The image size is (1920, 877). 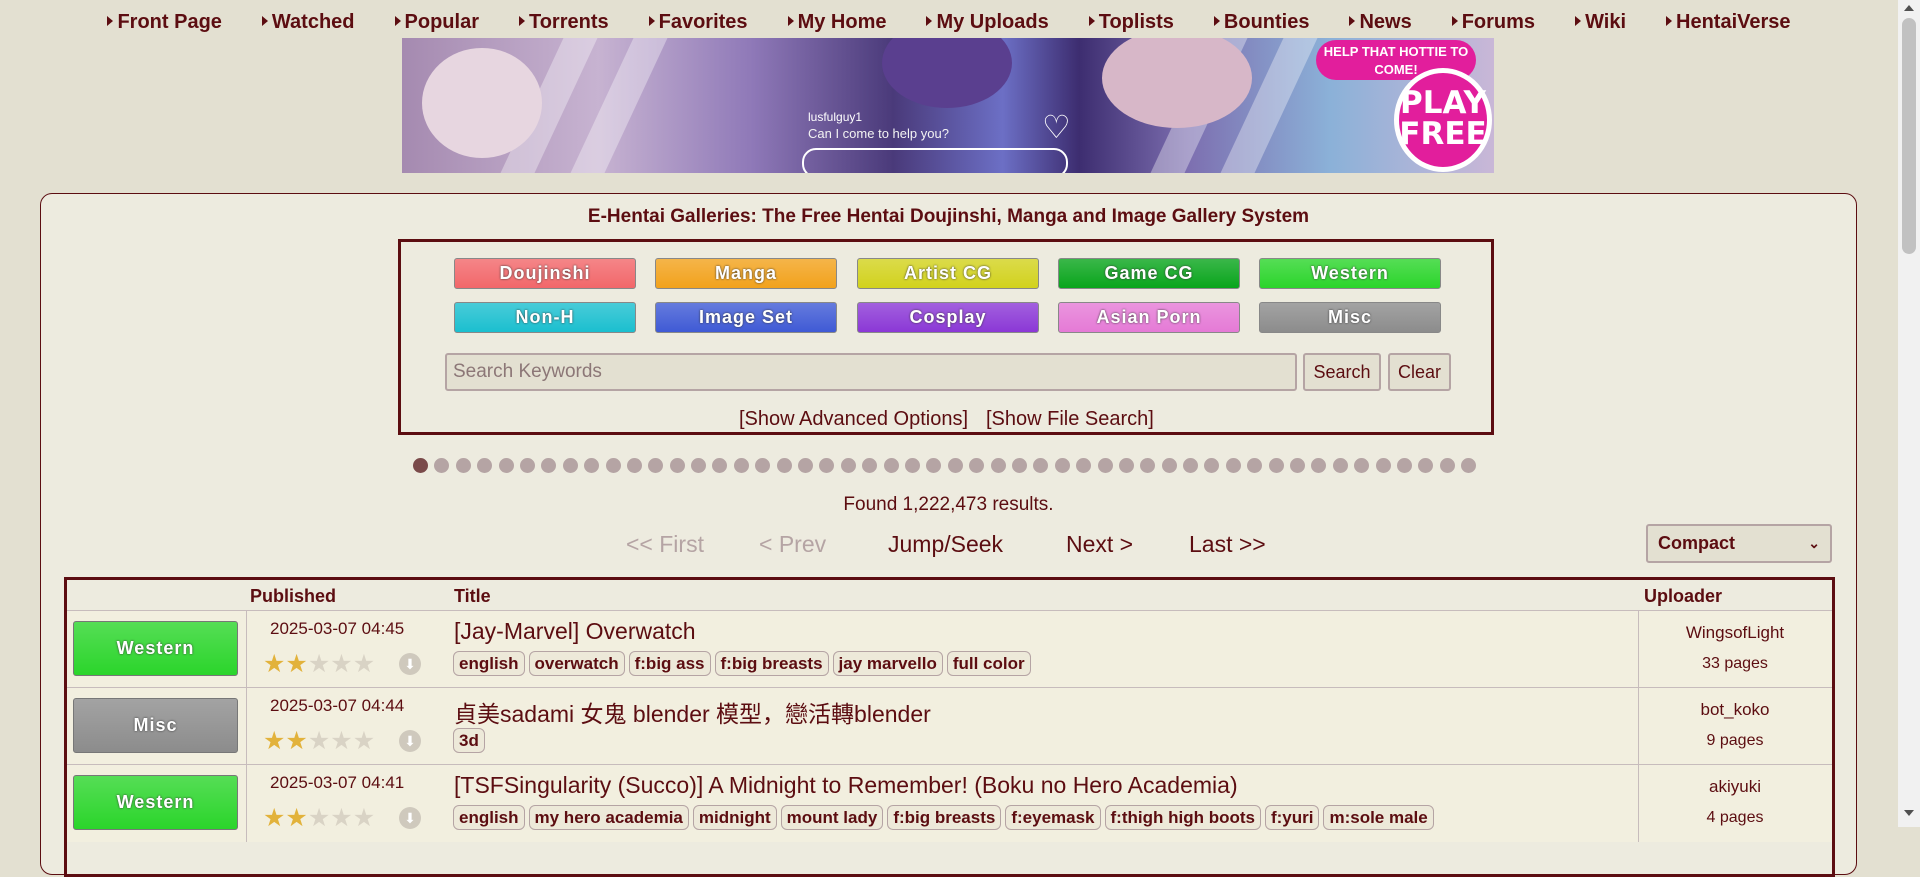 I want to click on uploader-link: WingsofLight, so click(x=1735, y=633).